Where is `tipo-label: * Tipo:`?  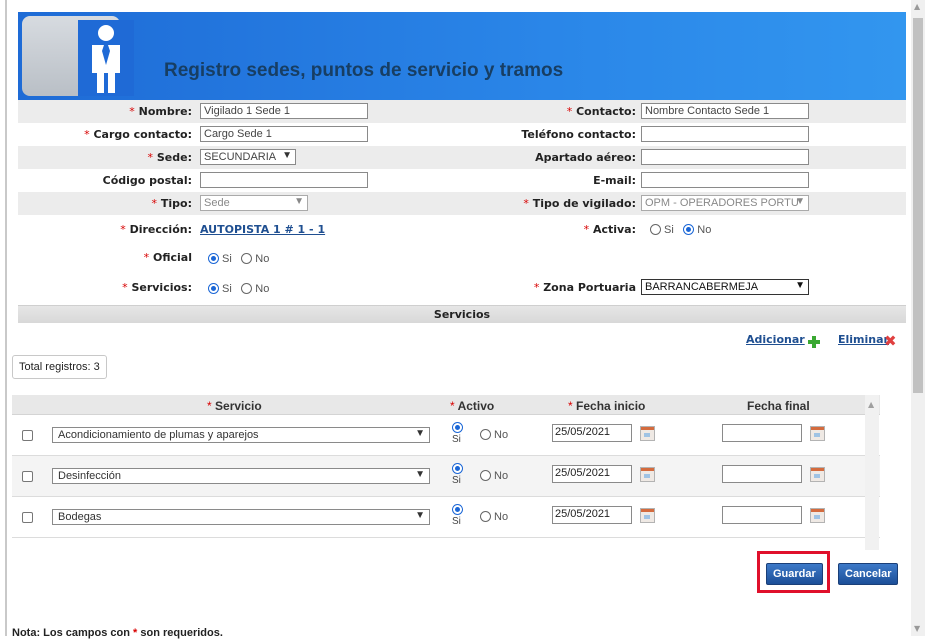
tipo-label: * Tipo: is located at coordinates (171, 203).